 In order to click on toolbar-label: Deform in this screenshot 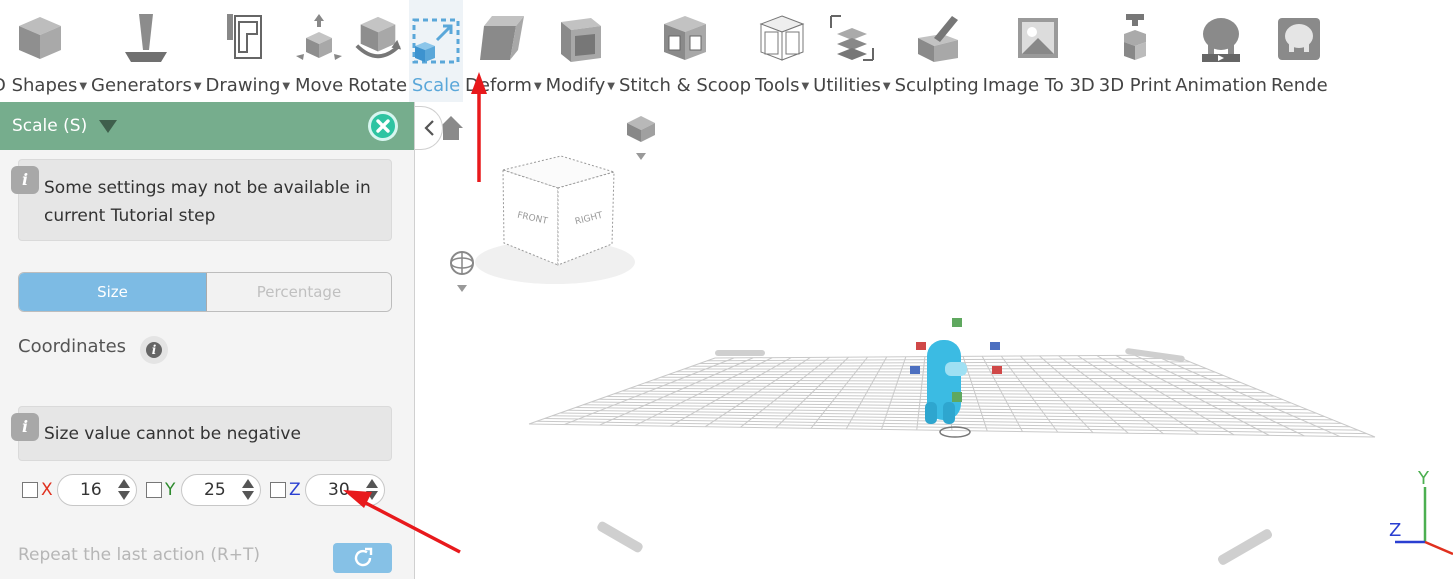, I will do `click(498, 85)`.